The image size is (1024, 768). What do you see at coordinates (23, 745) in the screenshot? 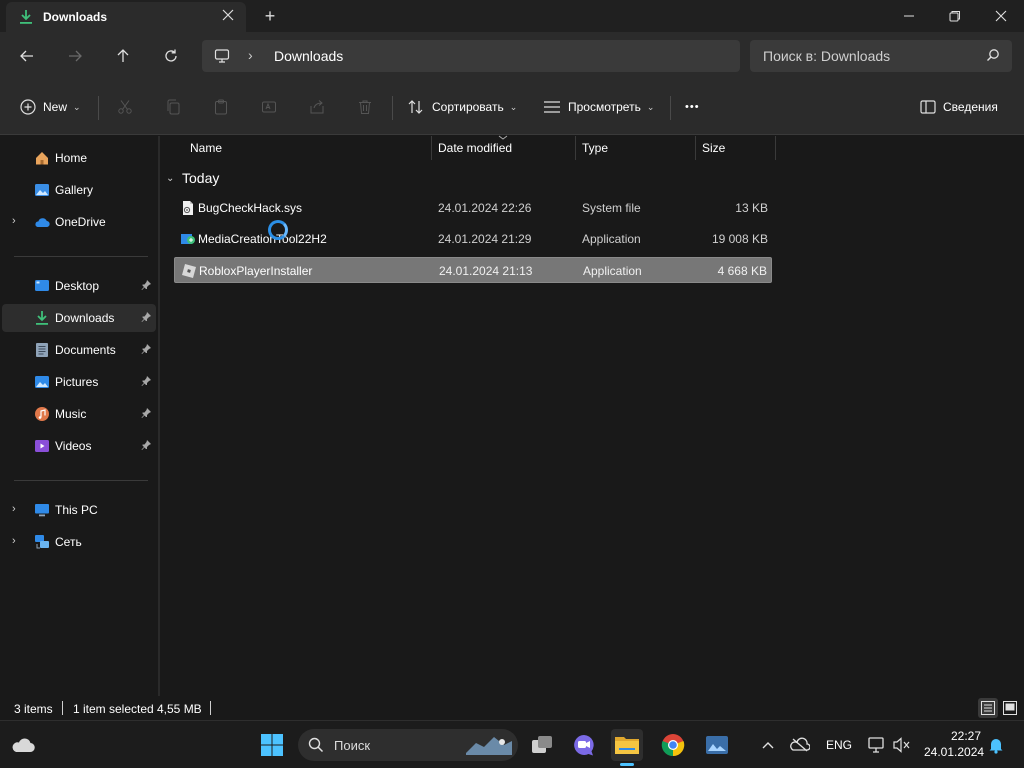
I see `weather-widget-icon` at bounding box center [23, 745].